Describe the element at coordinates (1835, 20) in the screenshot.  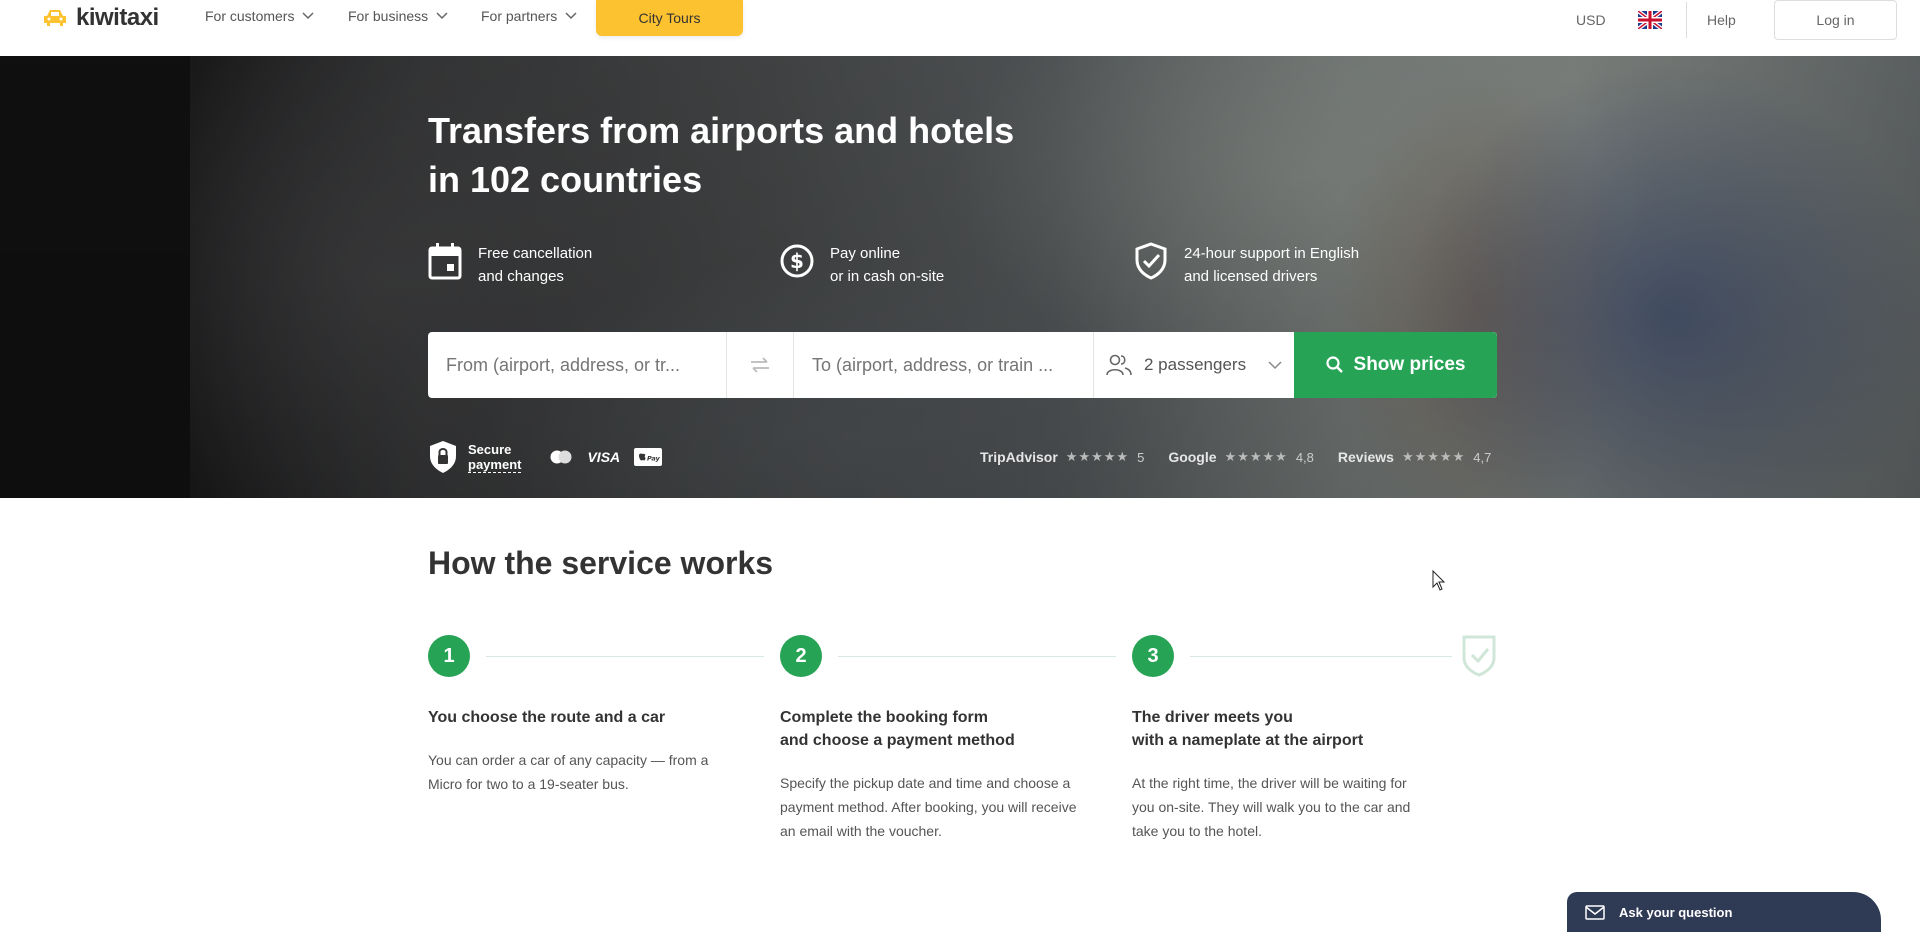
I see `login-button: Log in` at that location.